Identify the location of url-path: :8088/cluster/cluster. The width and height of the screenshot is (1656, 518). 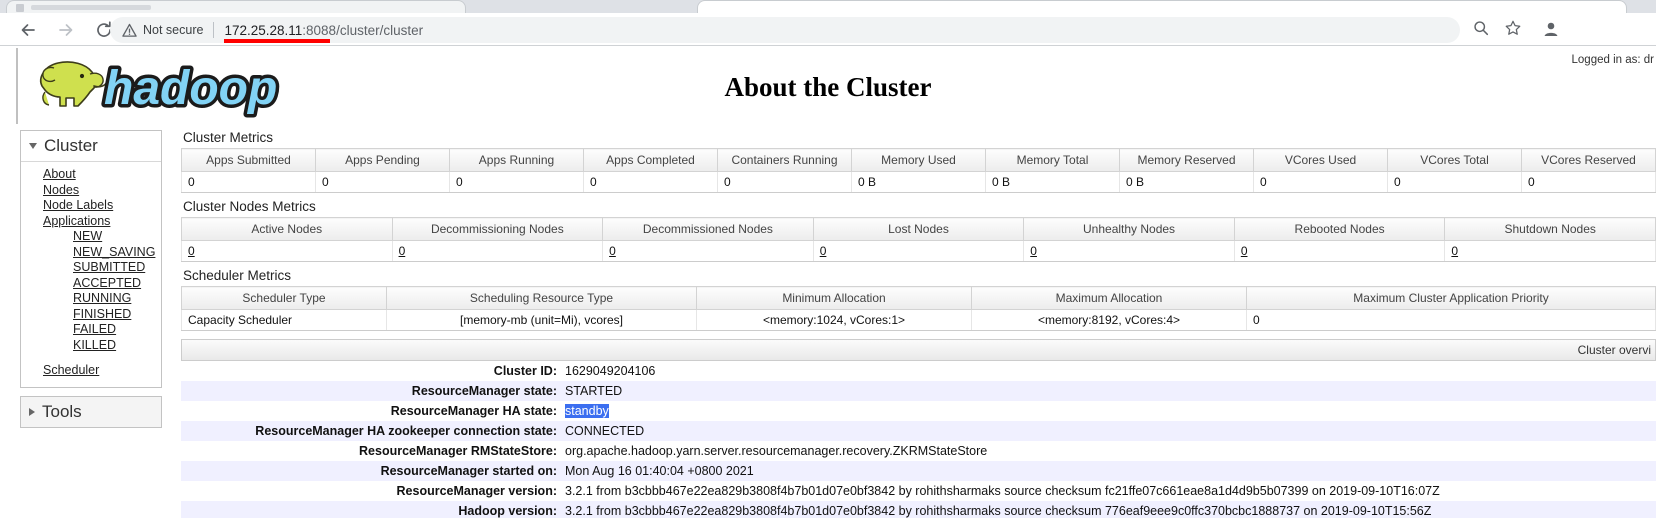
(363, 30).